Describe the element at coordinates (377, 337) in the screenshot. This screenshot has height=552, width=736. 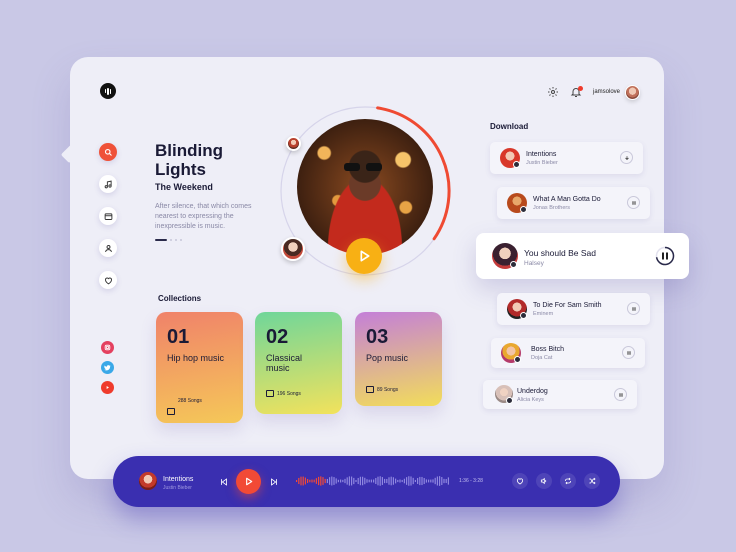
I see `collection-number: 03` at that location.